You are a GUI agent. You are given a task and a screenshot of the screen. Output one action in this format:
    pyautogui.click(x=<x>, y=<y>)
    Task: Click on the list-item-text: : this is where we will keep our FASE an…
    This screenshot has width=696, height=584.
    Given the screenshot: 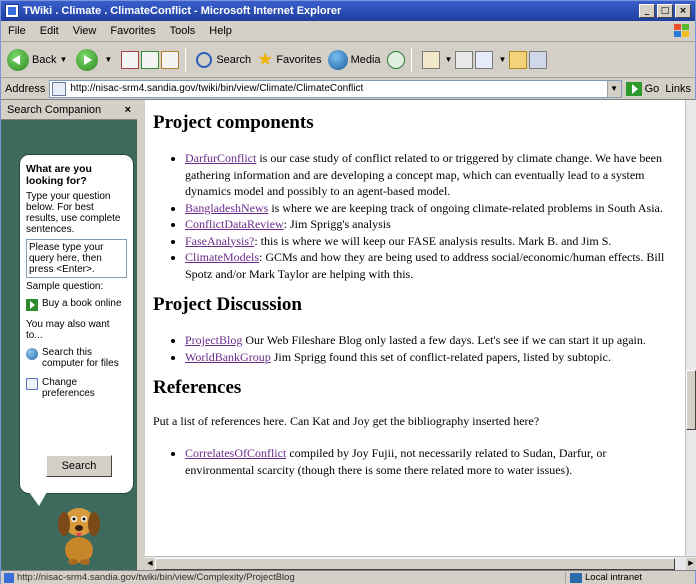 What is the action you would take?
    pyautogui.click(x=433, y=240)
    